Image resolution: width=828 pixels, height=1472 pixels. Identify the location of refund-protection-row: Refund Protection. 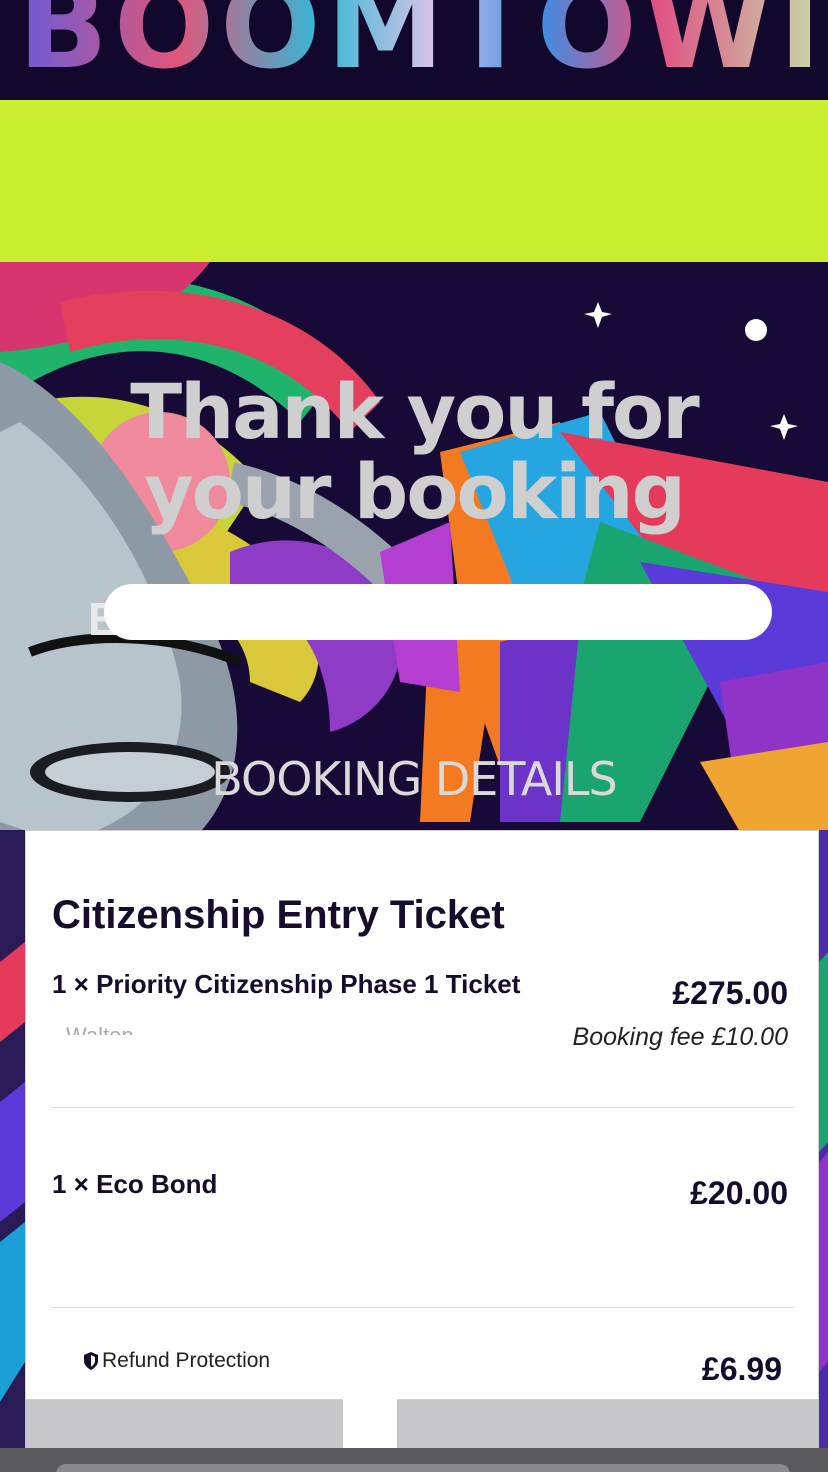
(177, 1361).